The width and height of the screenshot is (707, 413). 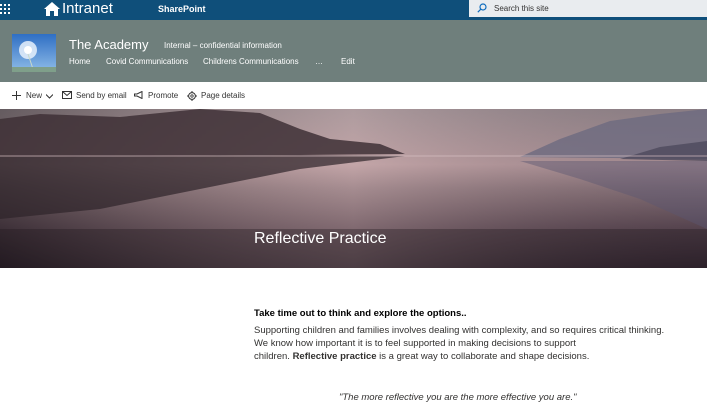 I want to click on command-bar: New Send by email Promote Page details, so click(x=353, y=95).